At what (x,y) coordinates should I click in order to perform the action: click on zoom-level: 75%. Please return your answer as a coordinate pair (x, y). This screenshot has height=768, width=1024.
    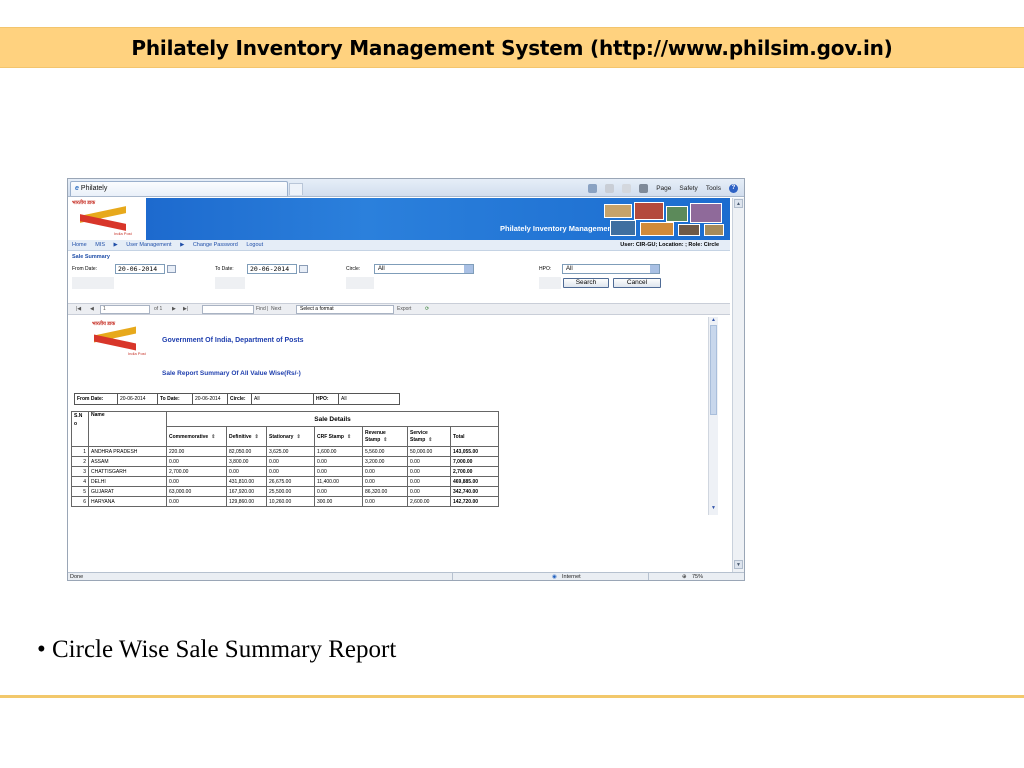
    Looking at the image, I should click on (697, 576).